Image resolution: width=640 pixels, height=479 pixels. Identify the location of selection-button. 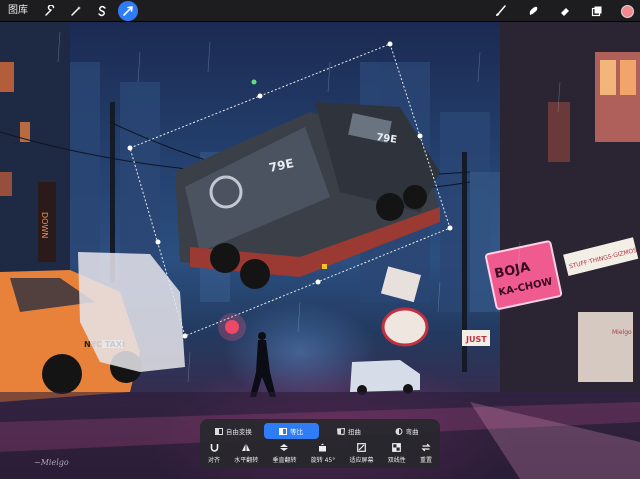
(102, 11).